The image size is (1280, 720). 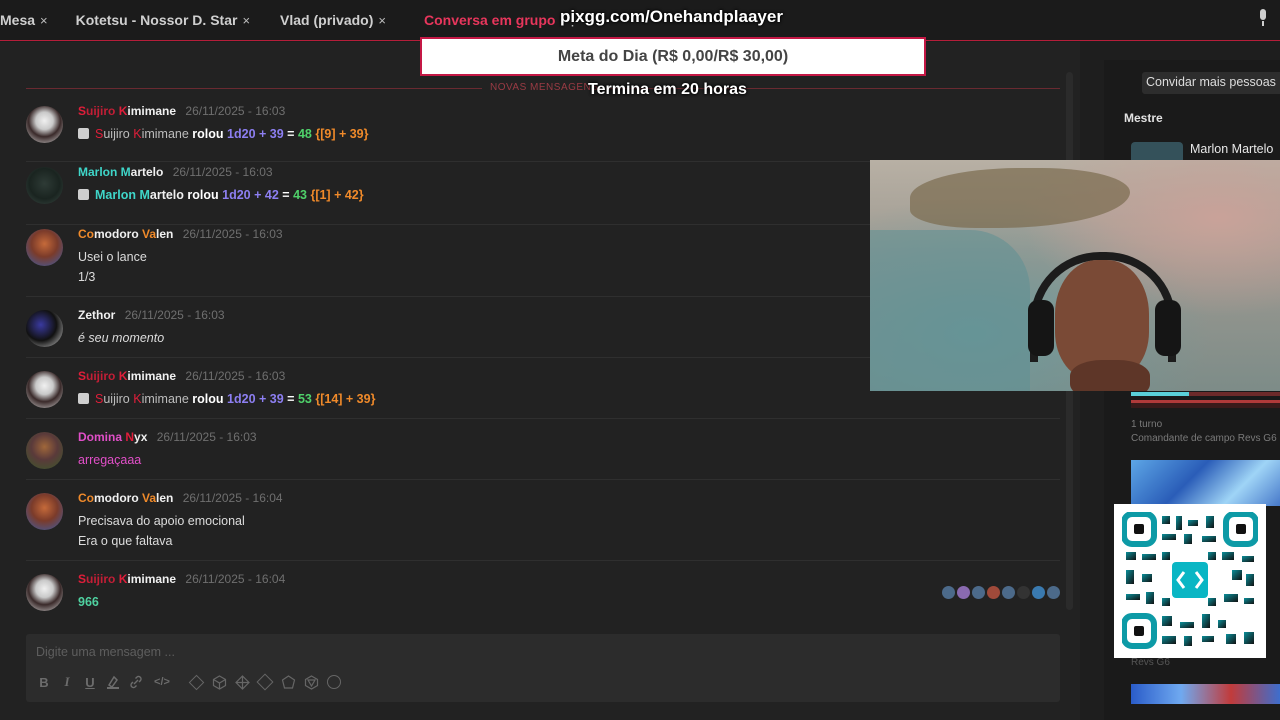 I want to click on d100-dice-icon, so click(x=334, y=682).